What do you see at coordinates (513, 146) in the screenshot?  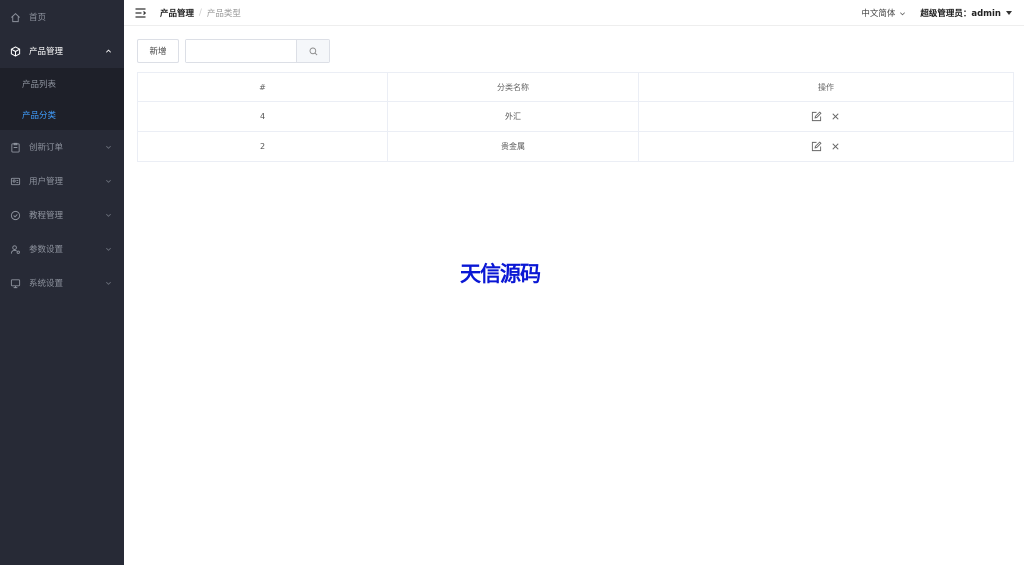 I see `cell-name: 贵金属` at bounding box center [513, 146].